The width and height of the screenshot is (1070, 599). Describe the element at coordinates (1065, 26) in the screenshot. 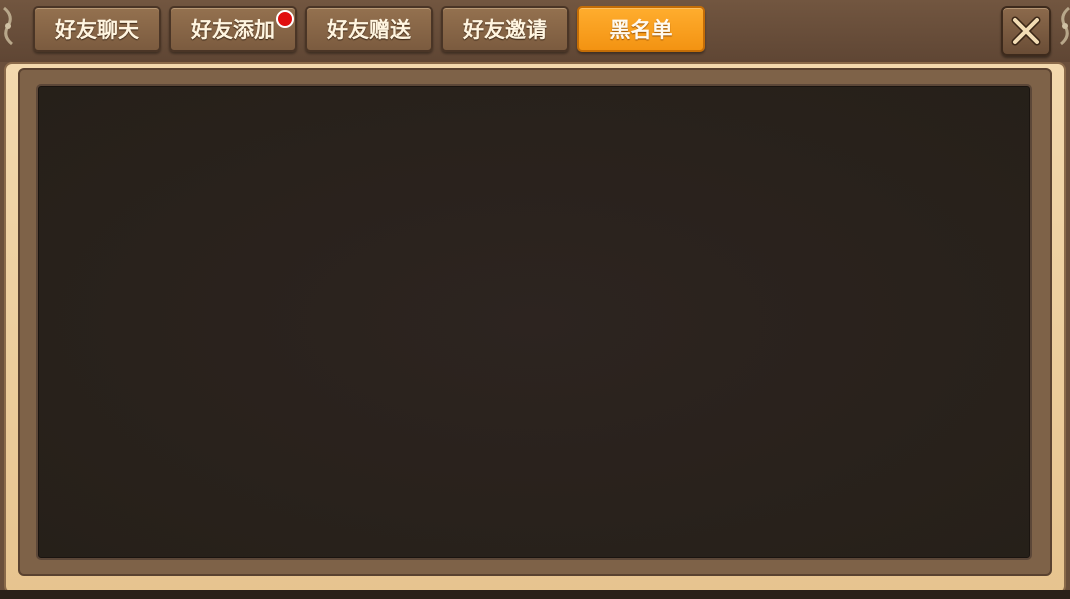

I see `corner-ornament-right` at that location.